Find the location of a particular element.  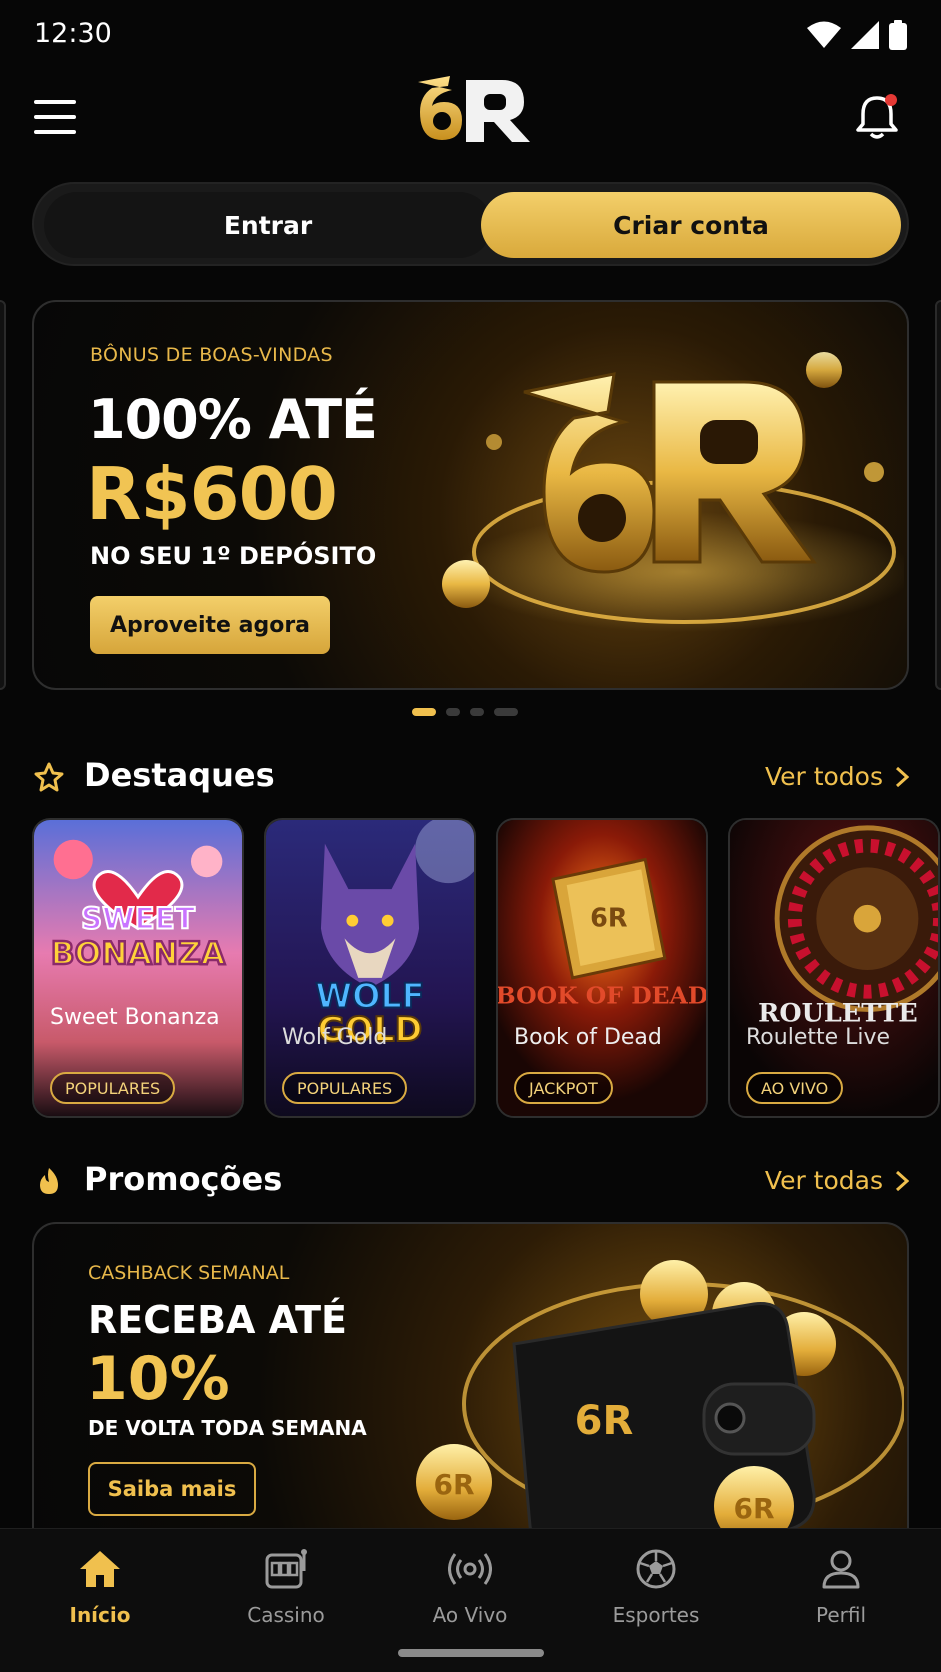

auth-switcher: Entrar Criar conta is located at coordinates (470, 224).